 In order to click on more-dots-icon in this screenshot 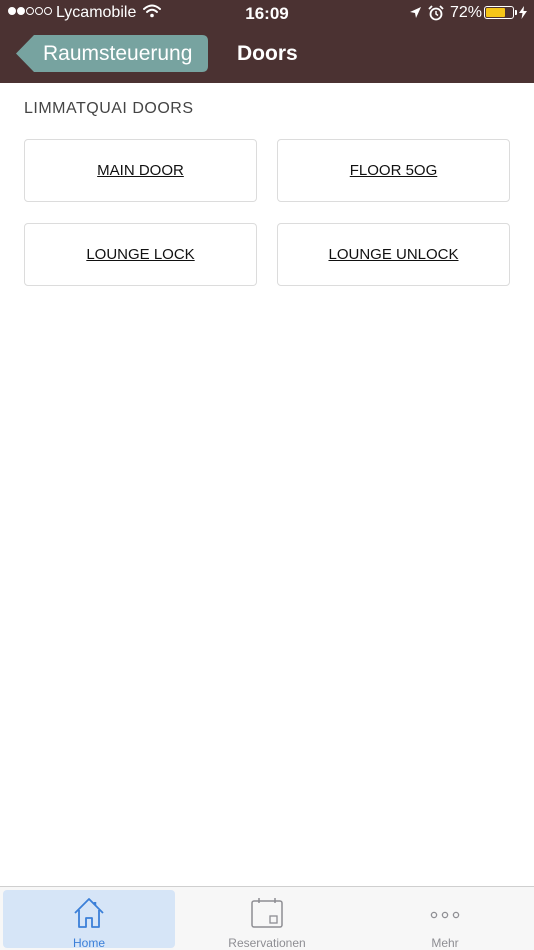, I will do `click(445, 915)`.